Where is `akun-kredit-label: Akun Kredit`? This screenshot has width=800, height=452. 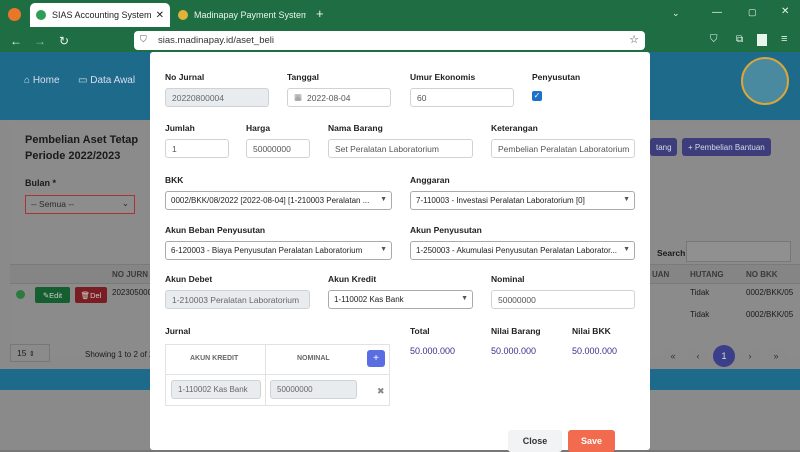 akun-kredit-label: Akun Kredit is located at coordinates (352, 279).